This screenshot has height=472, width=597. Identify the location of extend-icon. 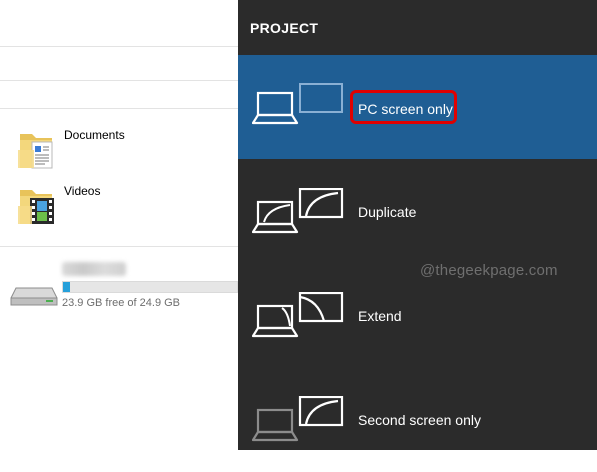
(298, 315).